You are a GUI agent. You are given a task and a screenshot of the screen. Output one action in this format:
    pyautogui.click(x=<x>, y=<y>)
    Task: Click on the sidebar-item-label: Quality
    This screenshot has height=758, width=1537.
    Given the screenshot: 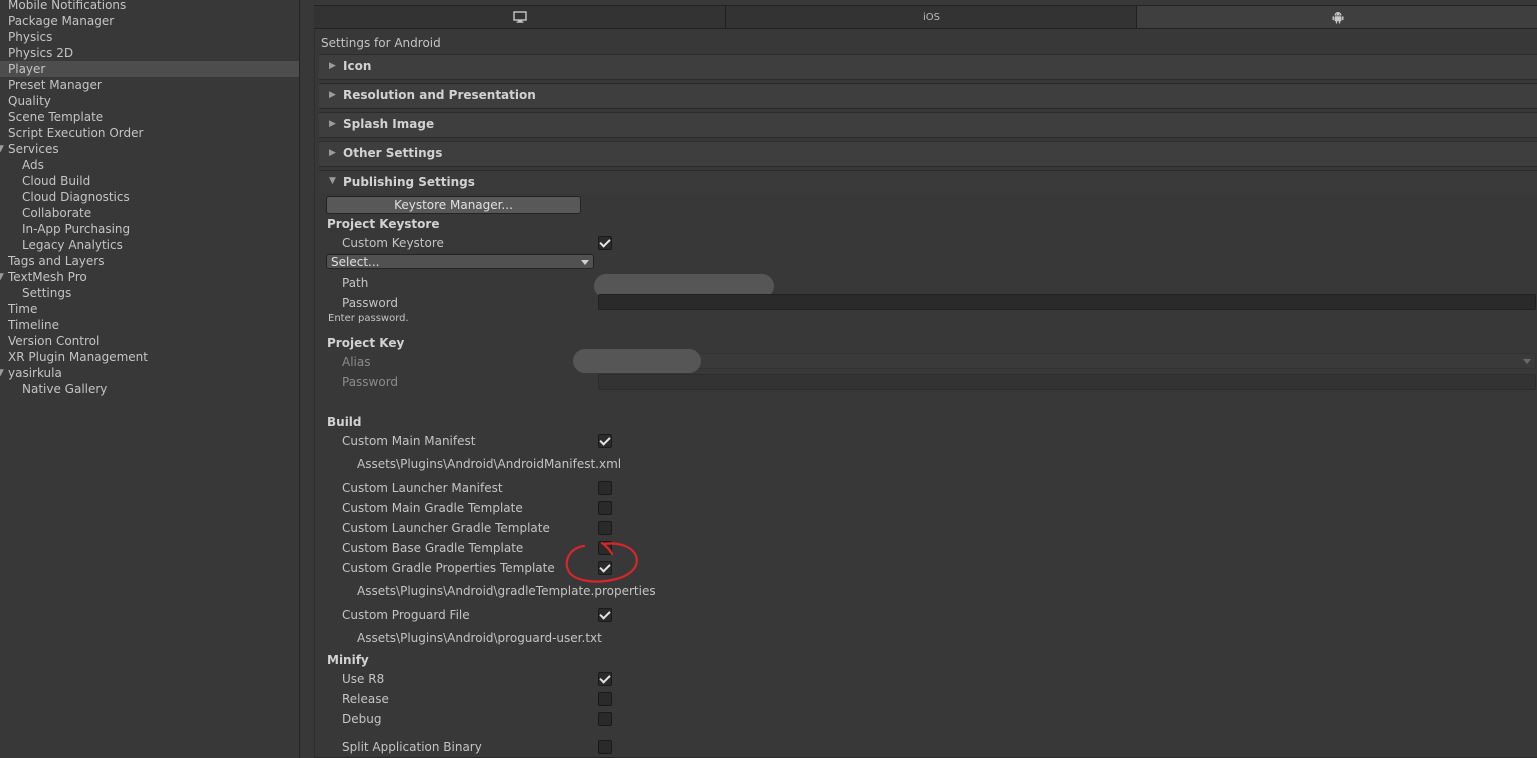 What is the action you would take?
    pyautogui.click(x=29, y=101)
    